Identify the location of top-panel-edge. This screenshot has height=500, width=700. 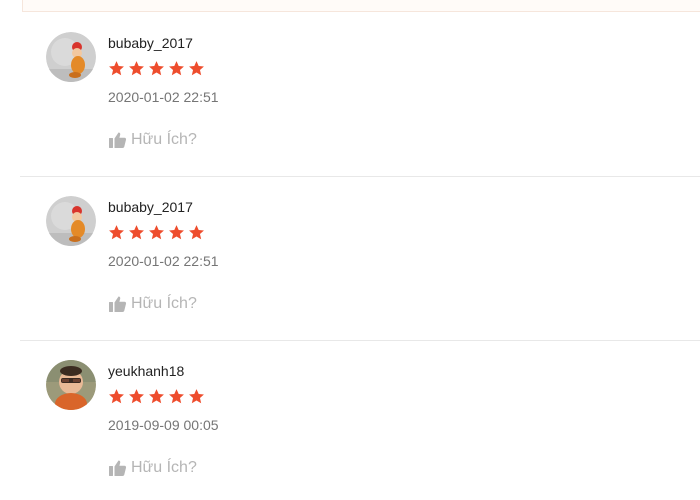
(361, 6).